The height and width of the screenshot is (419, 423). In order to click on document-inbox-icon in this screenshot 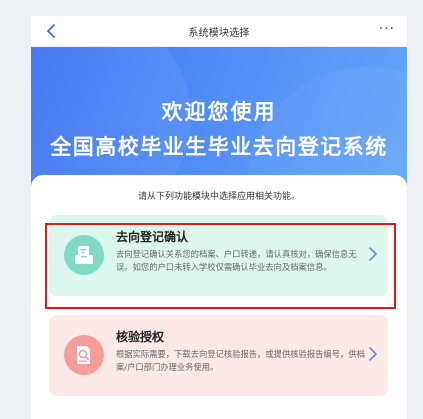, I will do `click(84, 255)`.